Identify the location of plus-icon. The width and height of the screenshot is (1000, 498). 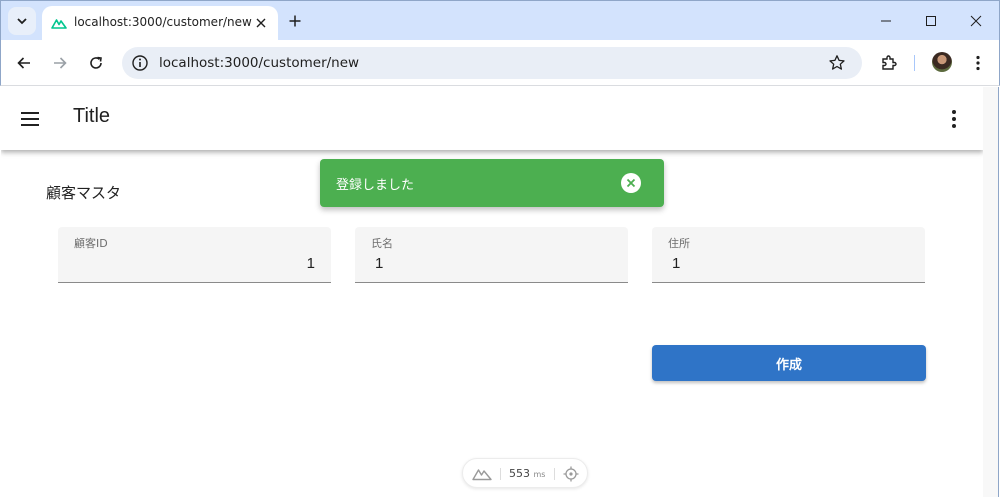
(295, 21).